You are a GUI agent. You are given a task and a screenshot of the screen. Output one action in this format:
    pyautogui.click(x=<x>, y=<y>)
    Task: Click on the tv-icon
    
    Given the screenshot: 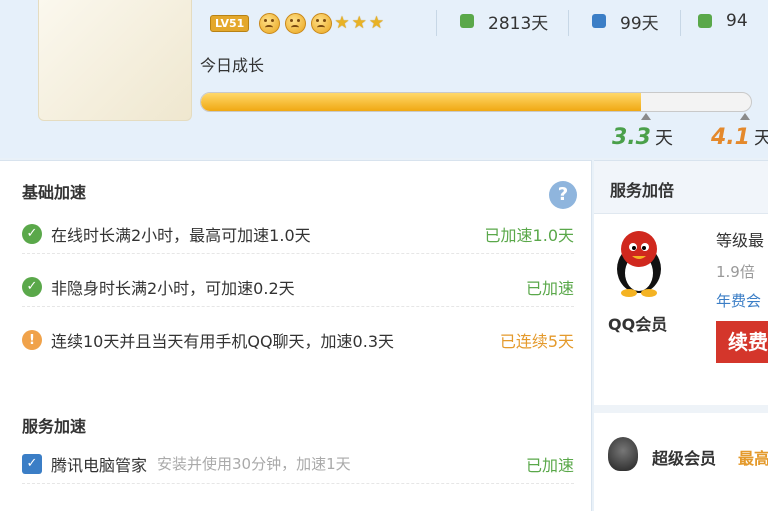 What is the action you would take?
    pyautogui.click(x=599, y=21)
    